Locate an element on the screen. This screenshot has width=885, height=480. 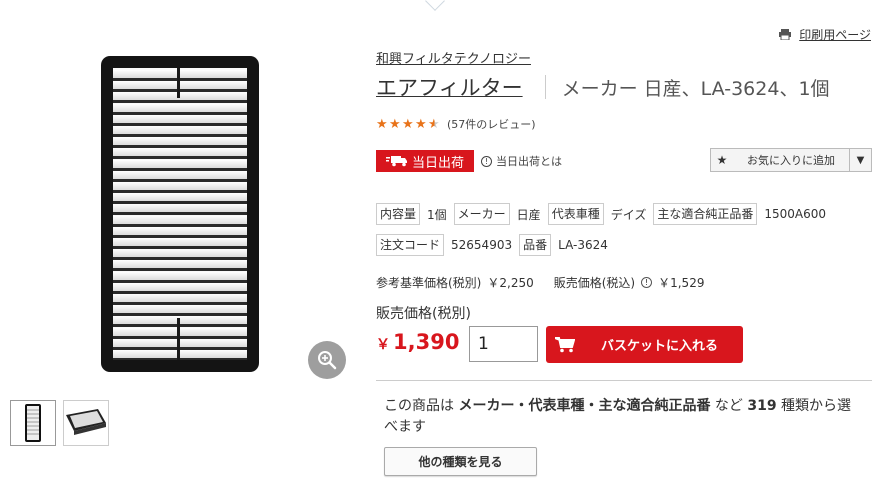
tax-price-value: ￥1,529 is located at coordinates (681, 283).